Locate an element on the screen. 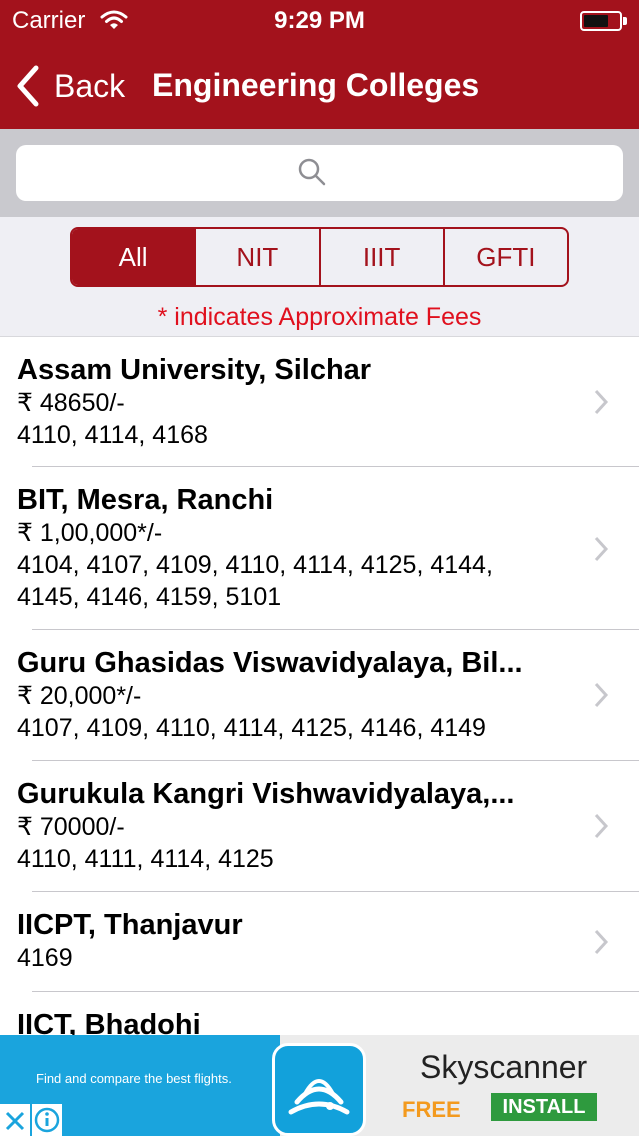 Image resolution: width=639 pixels, height=1136 pixels. college-codes: 4107, 4109, 4110, 4114, 4125, 4146, 4149 is located at coordinates (251, 728).